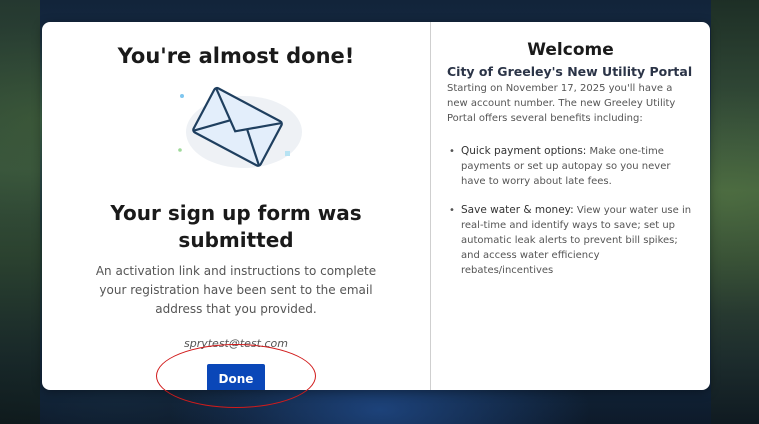  I want to click on form-submitted-title: Your sign up form was submitted, so click(236, 226).